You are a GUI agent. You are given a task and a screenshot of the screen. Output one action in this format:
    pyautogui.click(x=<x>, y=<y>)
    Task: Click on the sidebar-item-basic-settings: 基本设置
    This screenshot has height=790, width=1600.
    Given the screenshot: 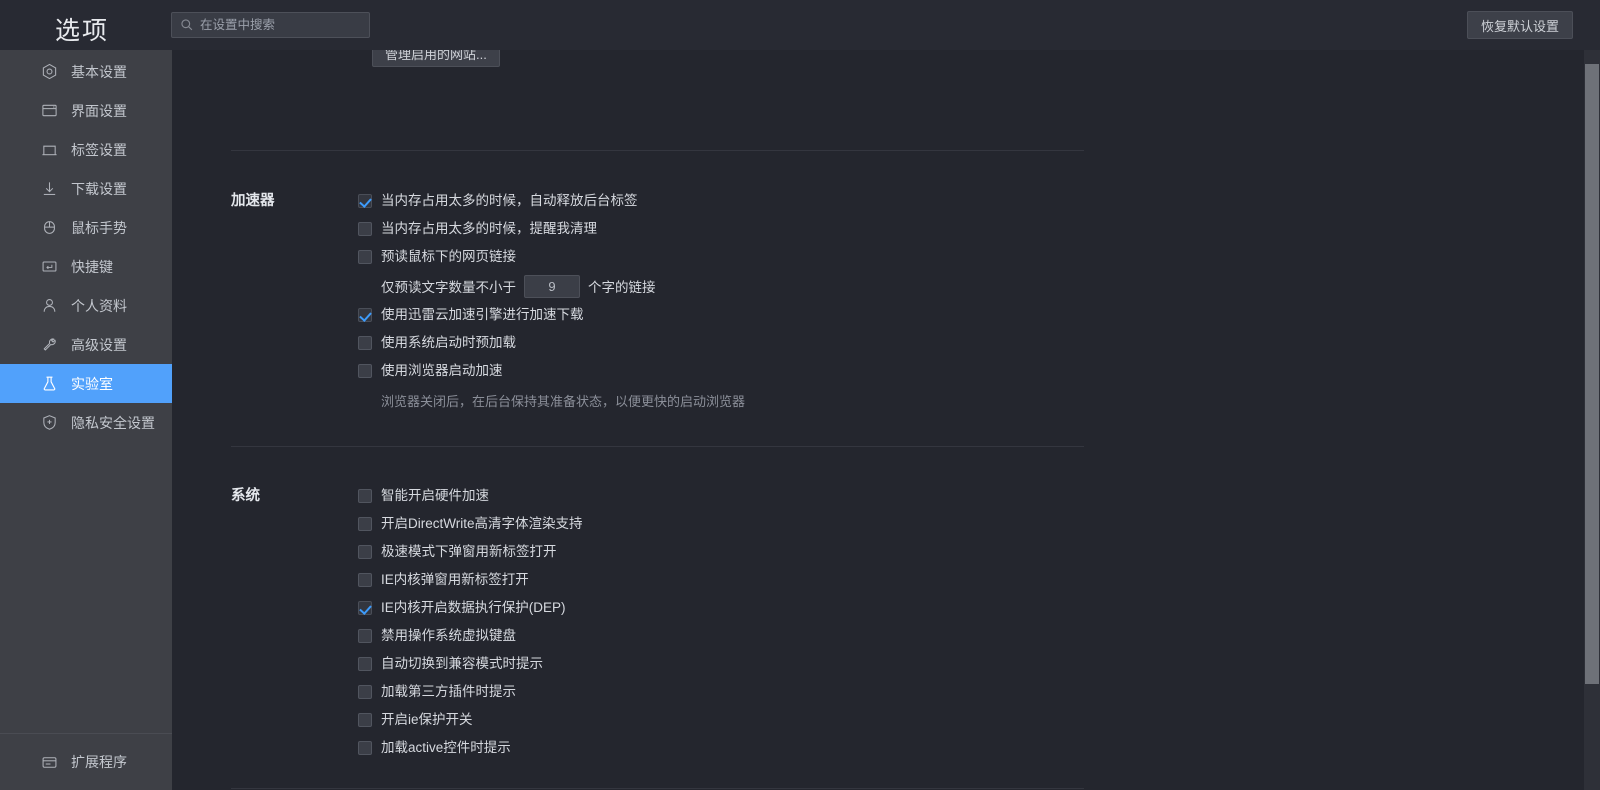 What is the action you would take?
    pyautogui.click(x=86, y=71)
    